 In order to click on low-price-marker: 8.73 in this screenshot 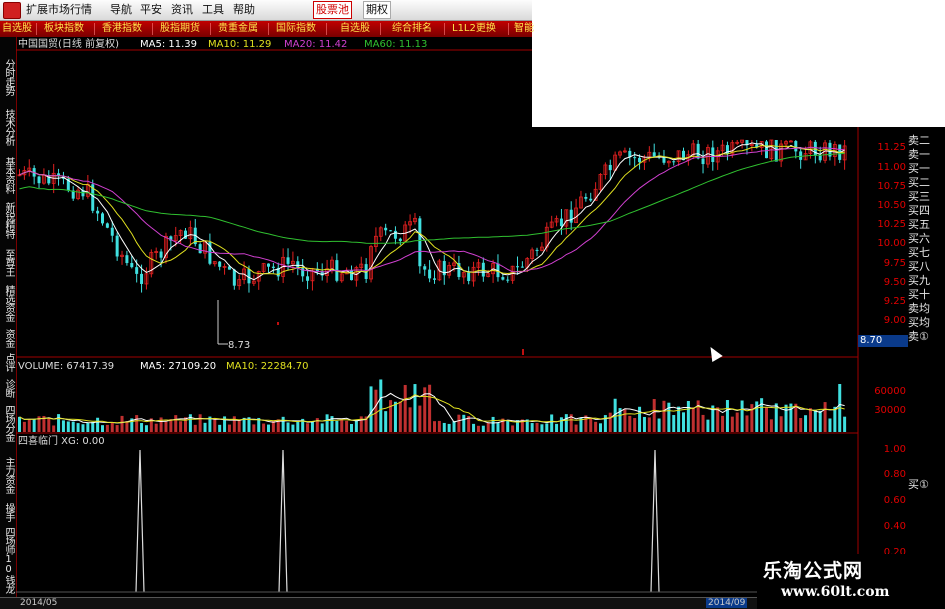, I will do `click(239, 345)`.